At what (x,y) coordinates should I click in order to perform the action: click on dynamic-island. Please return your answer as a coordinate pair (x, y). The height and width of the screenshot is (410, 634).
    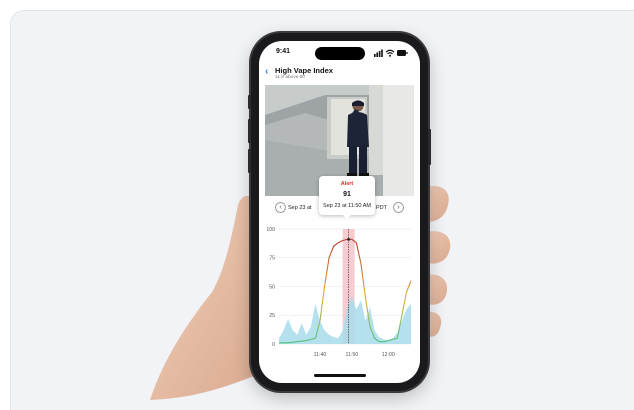
    Looking at the image, I should click on (340, 53).